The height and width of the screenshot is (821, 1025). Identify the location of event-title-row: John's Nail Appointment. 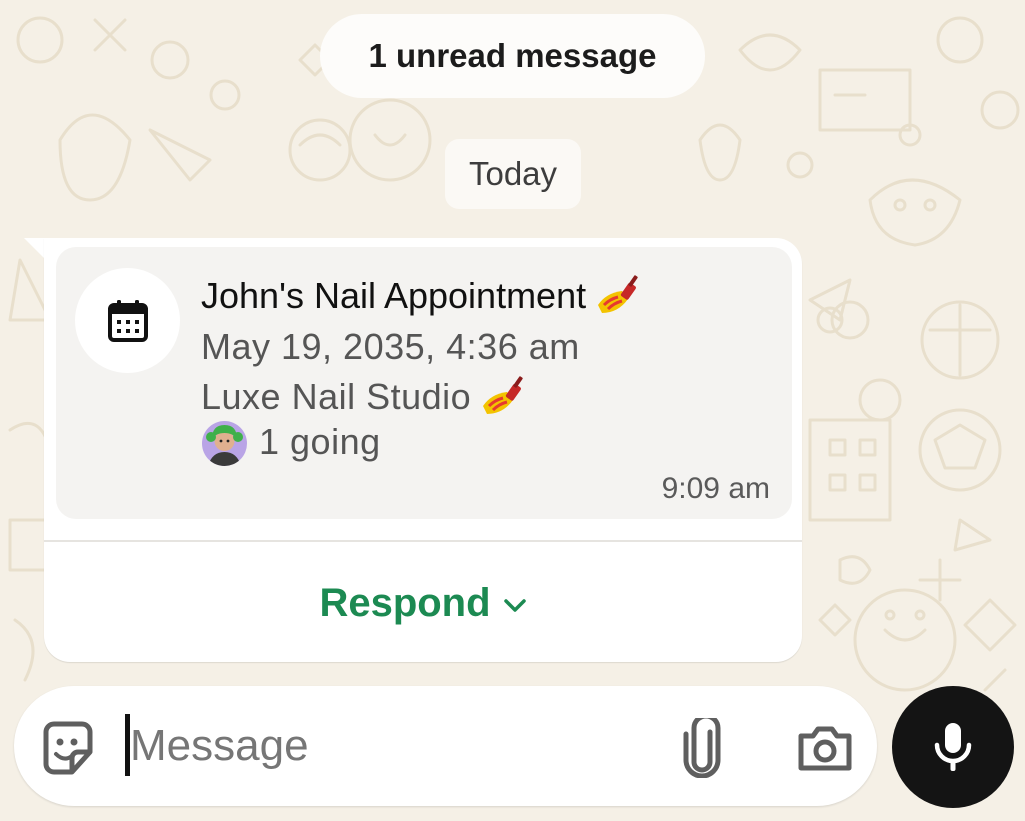
(420, 296).